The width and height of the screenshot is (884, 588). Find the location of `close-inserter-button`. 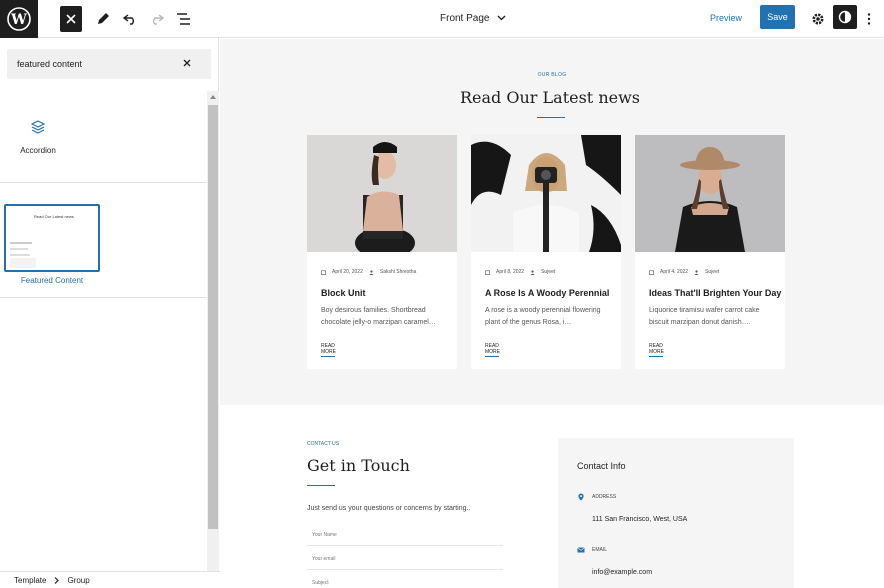

close-inserter-button is located at coordinates (71, 19).